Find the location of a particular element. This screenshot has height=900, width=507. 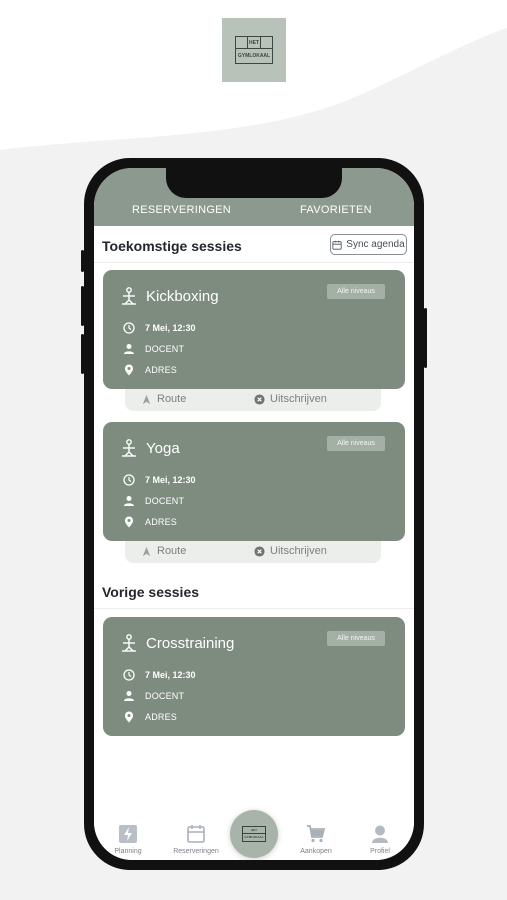

logo-mark: HET GYMLOKAAL is located at coordinates (254, 50).